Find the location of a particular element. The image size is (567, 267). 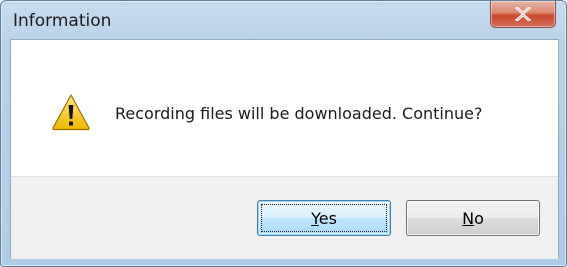

yes-button: Yes is located at coordinates (324, 218).